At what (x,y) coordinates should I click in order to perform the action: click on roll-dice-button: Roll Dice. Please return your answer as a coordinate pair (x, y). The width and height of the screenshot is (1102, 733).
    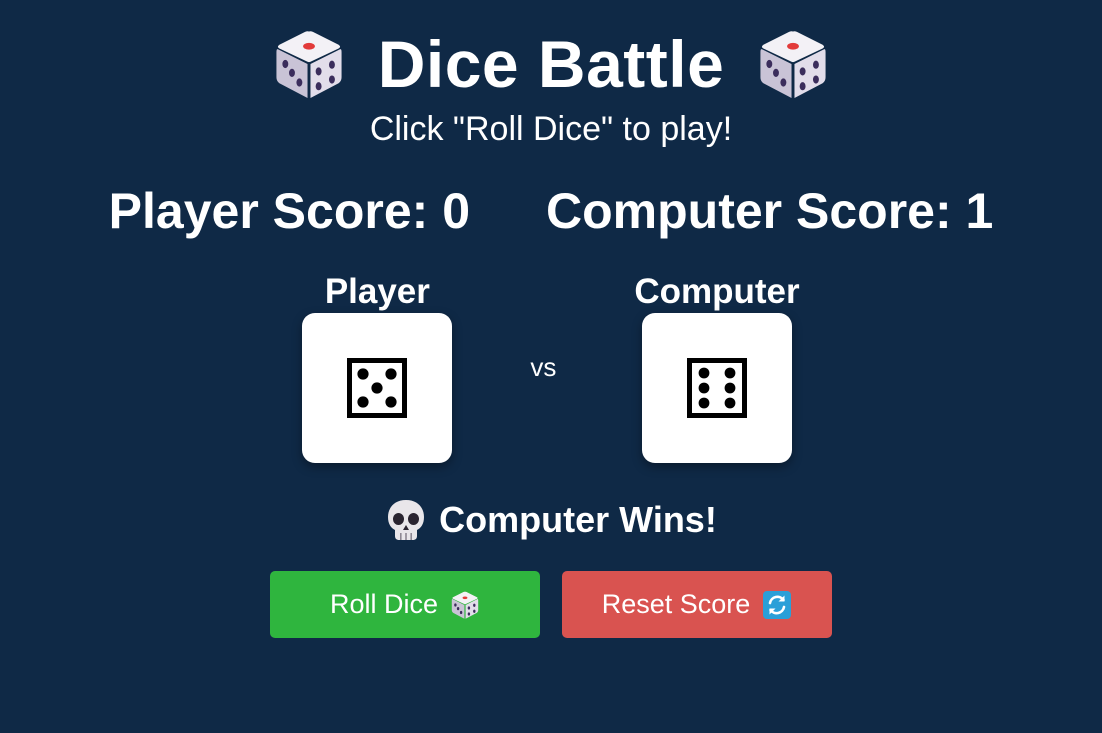
    Looking at the image, I should click on (405, 604).